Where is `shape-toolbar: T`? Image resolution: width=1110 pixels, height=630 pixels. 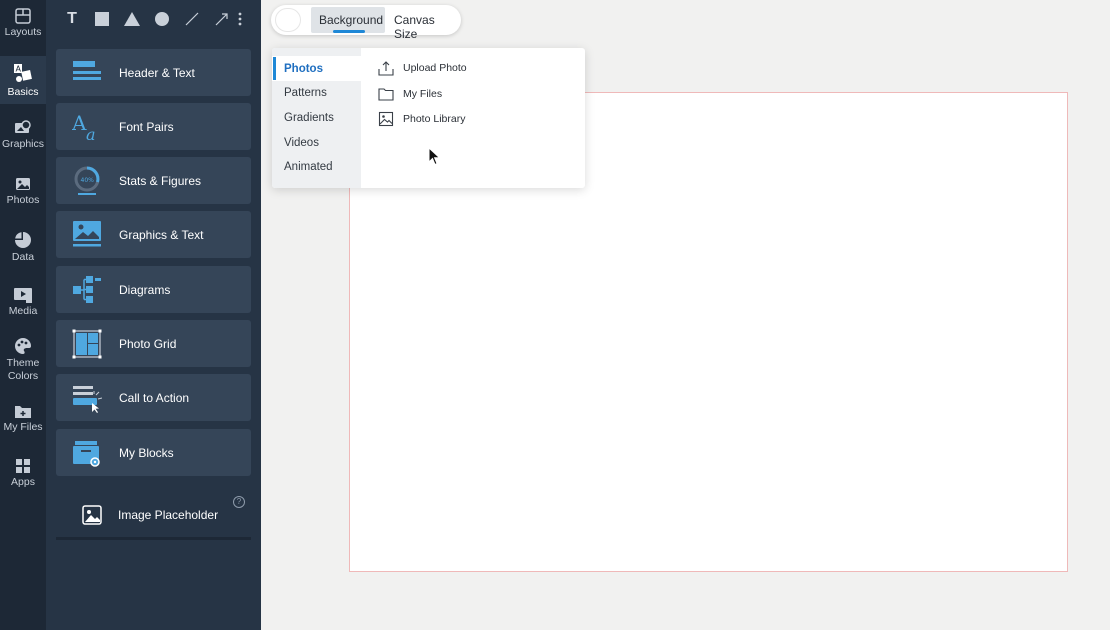 shape-toolbar: T is located at coordinates (153, 20).